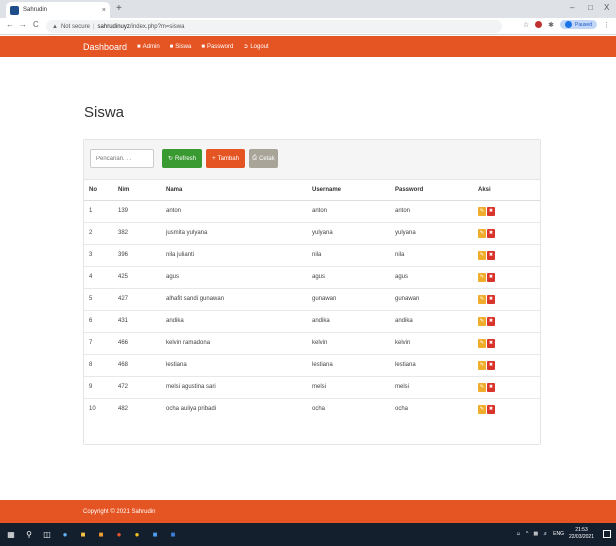 The height and width of the screenshot is (546, 616). What do you see at coordinates (255, 47) in the screenshot?
I see `nav-item-logout: ➲ Logout` at bounding box center [255, 47].